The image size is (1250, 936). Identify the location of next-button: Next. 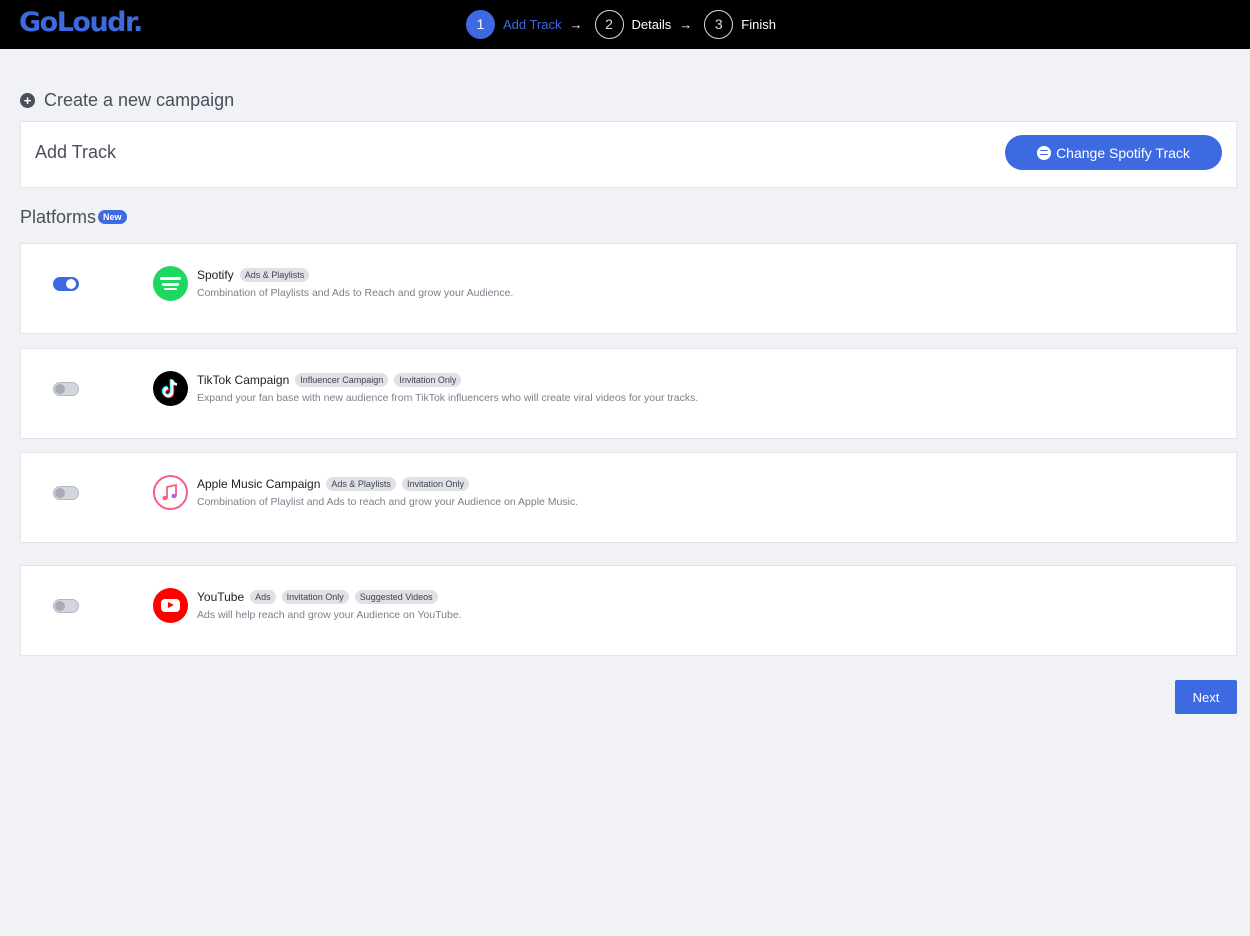
(1206, 697).